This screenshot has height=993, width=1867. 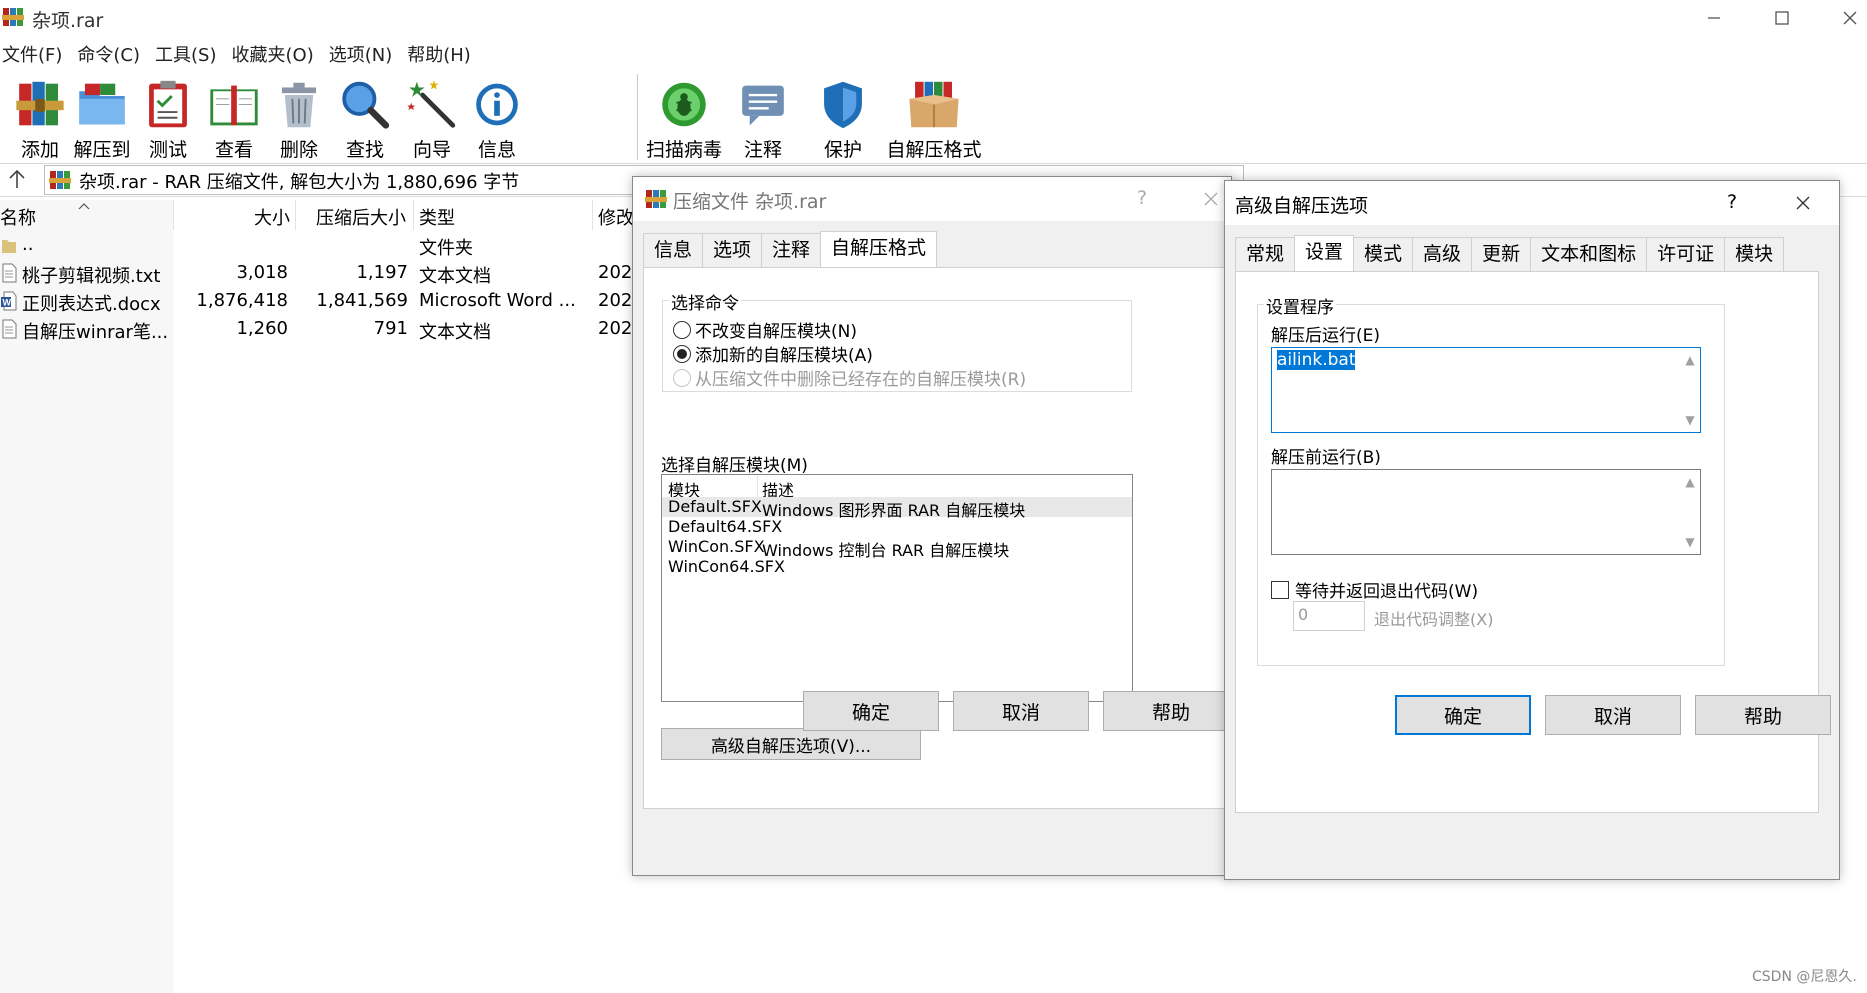 I want to click on file-size: 1,260, so click(x=262, y=328).